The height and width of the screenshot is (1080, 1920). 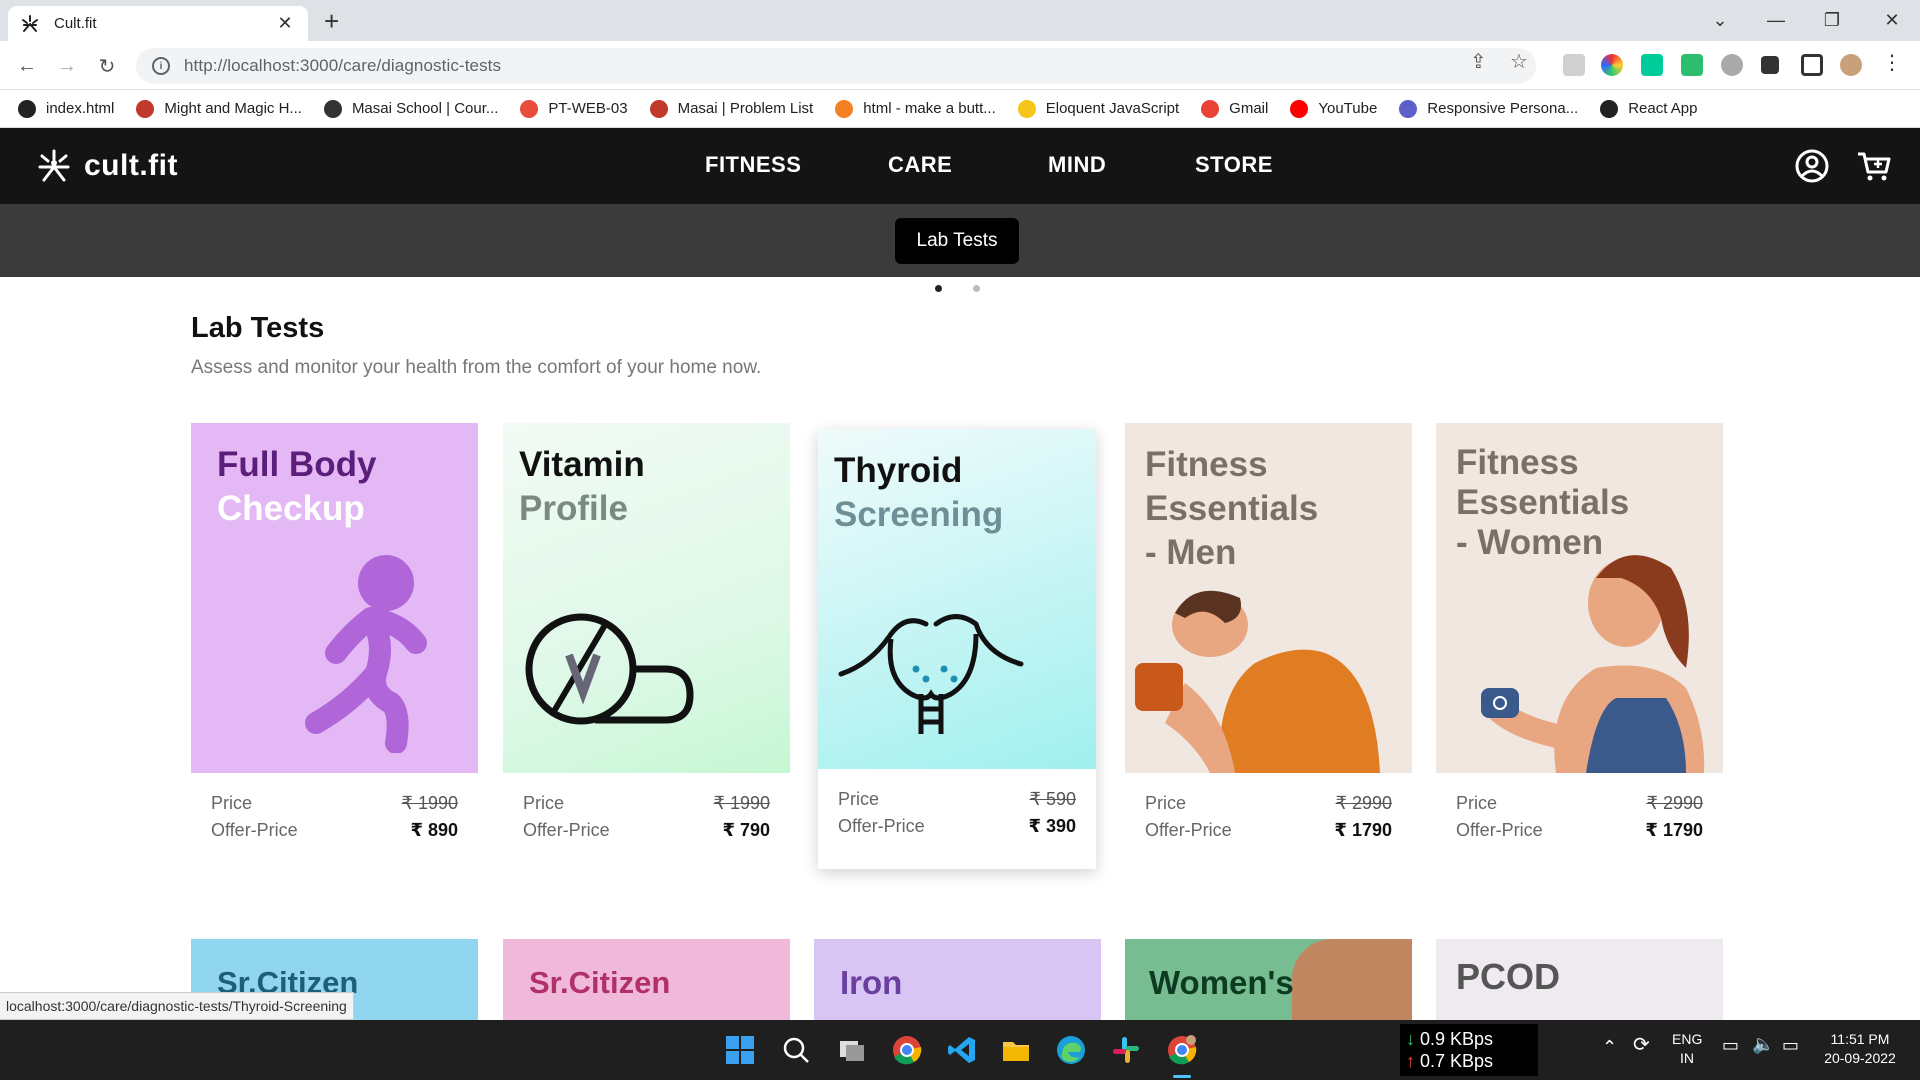 What do you see at coordinates (1234, 165) in the screenshot?
I see `nav-store: STORE` at bounding box center [1234, 165].